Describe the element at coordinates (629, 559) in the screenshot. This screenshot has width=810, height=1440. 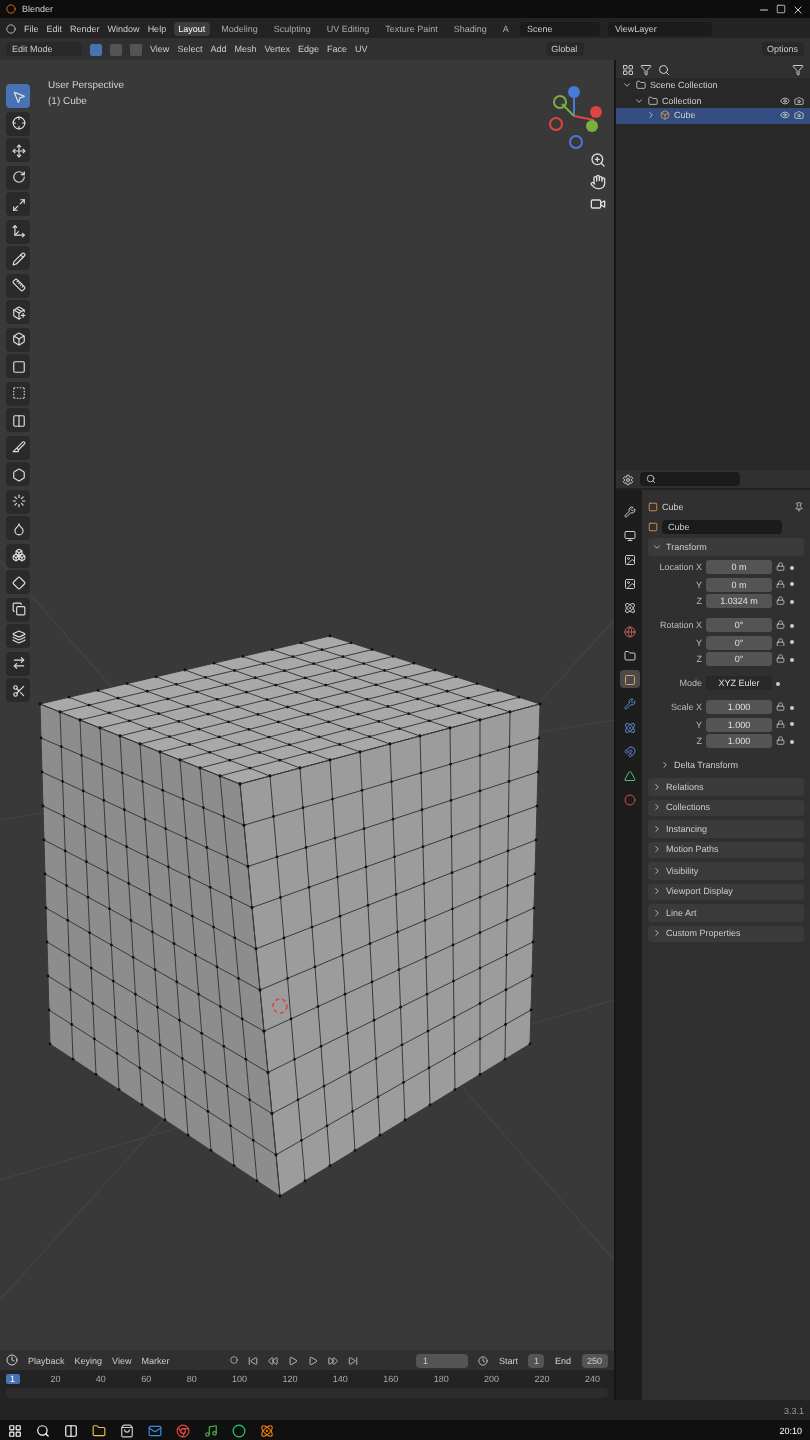
I see `output-tab` at that location.